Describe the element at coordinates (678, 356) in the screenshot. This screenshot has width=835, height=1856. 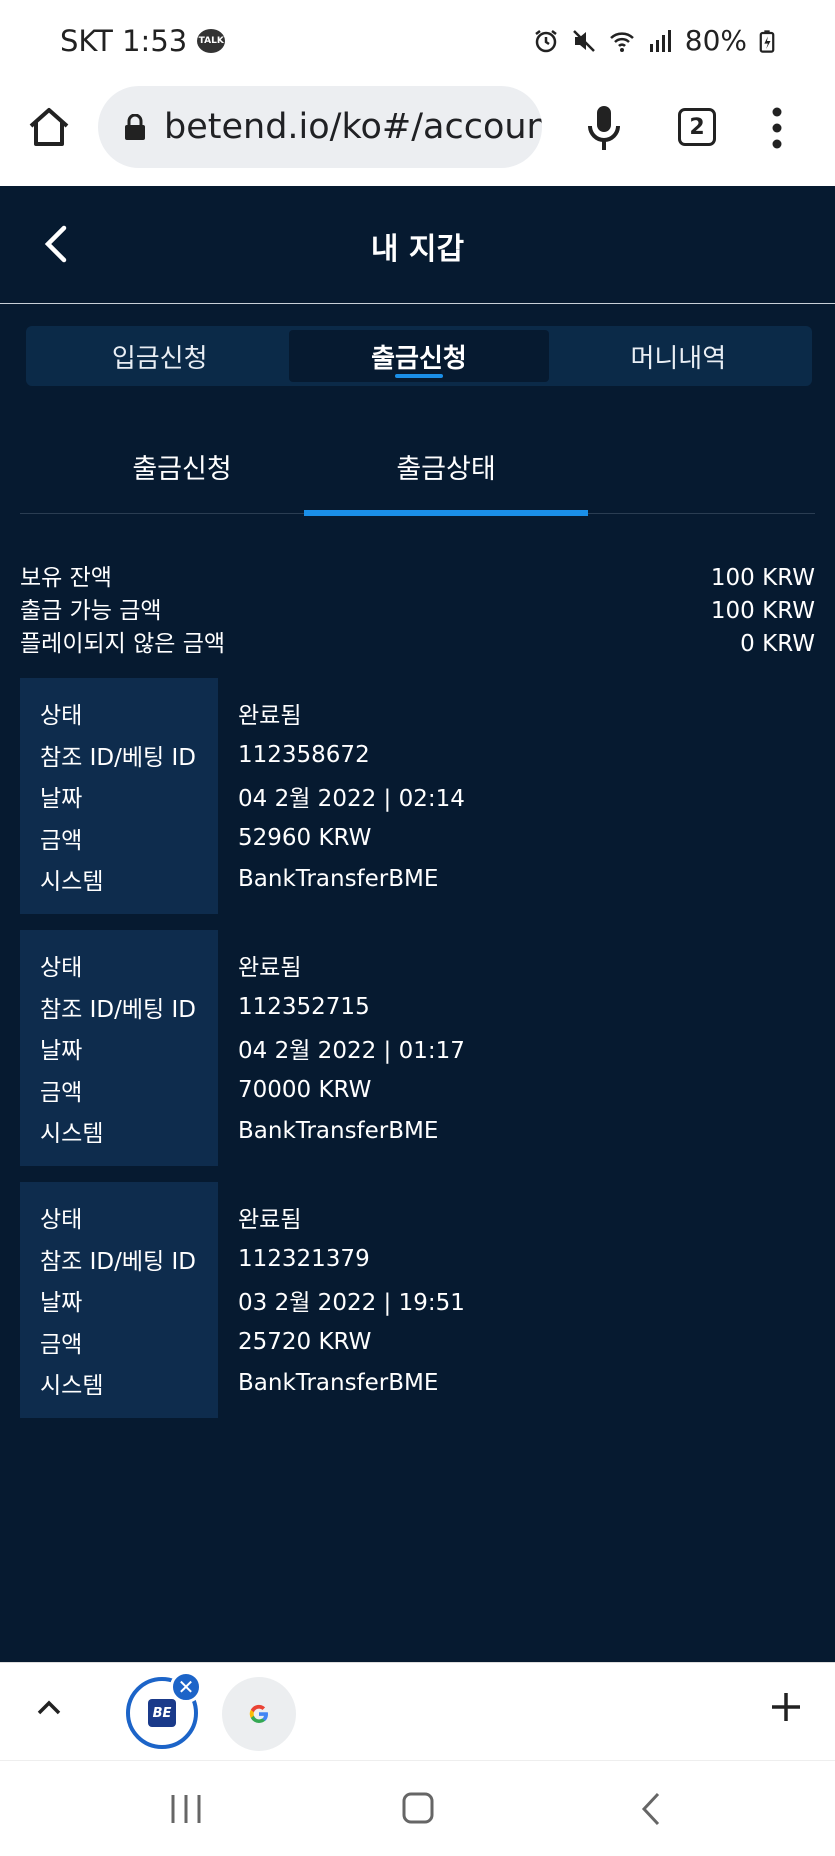
I see `tab-money-history: 머니내역` at that location.